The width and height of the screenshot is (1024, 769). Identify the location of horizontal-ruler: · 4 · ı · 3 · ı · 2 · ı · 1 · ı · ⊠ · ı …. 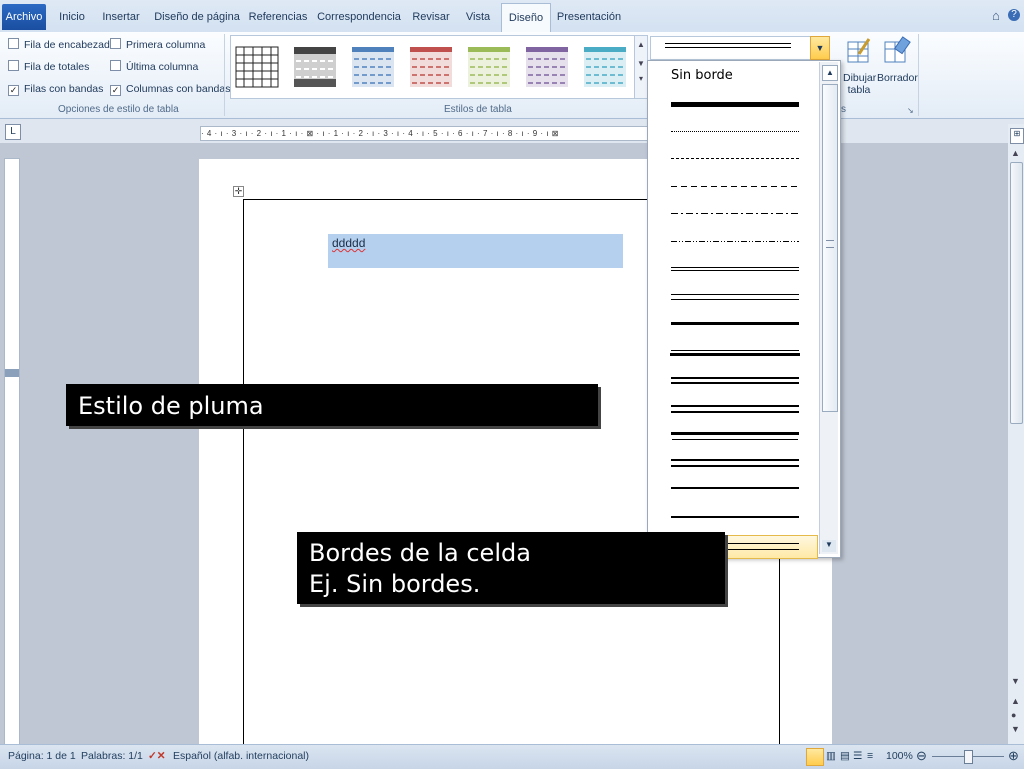
(425, 133).